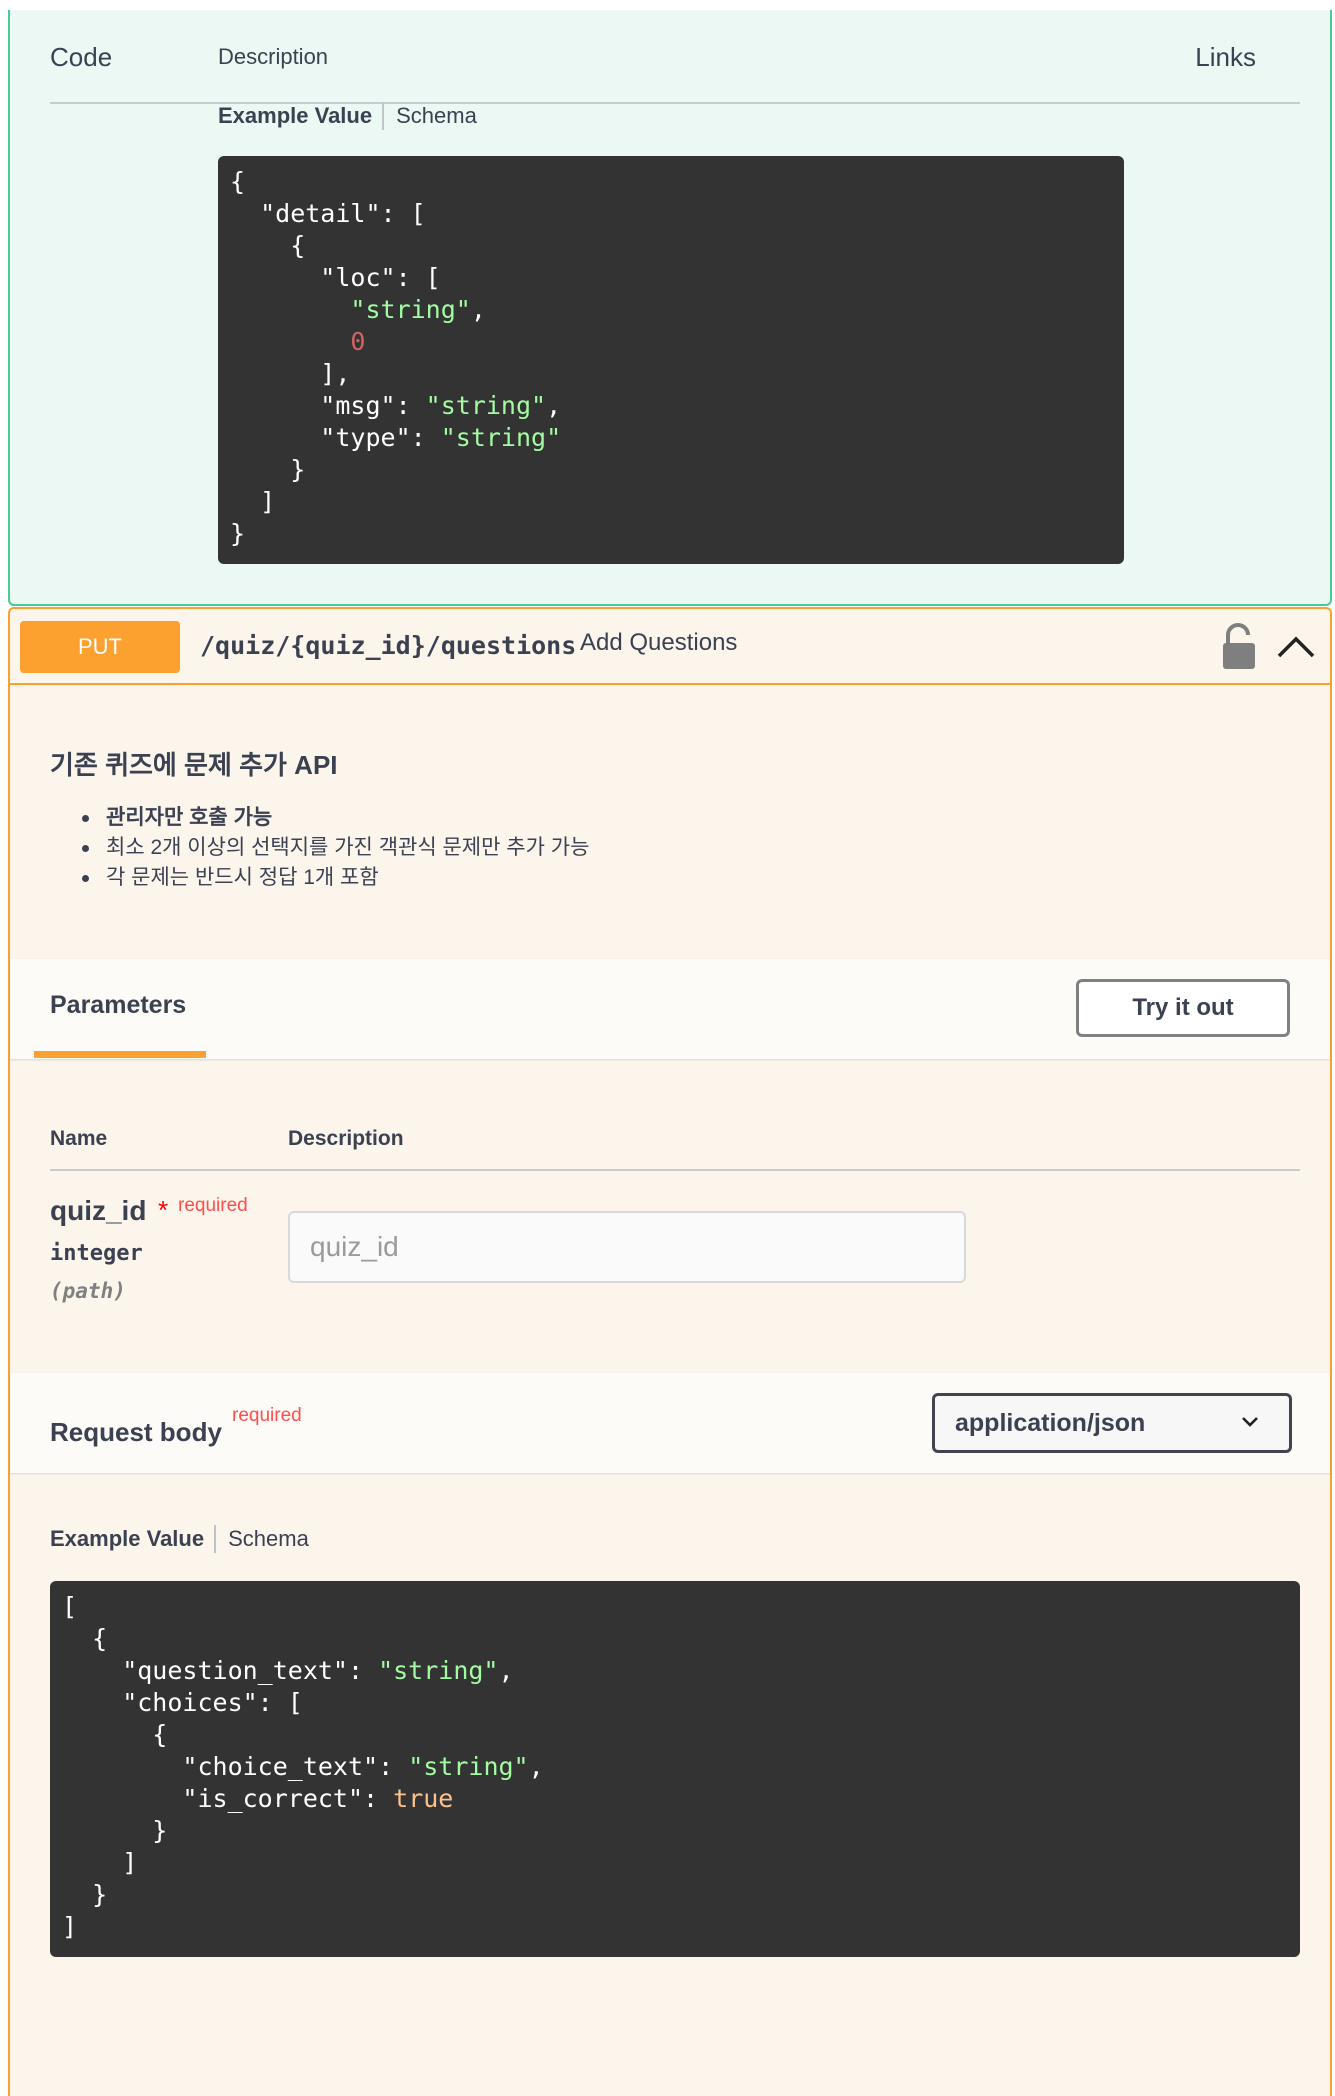 This screenshot has width=1335, height=2096. I want to click on column-code: Code, so click(81, 57).